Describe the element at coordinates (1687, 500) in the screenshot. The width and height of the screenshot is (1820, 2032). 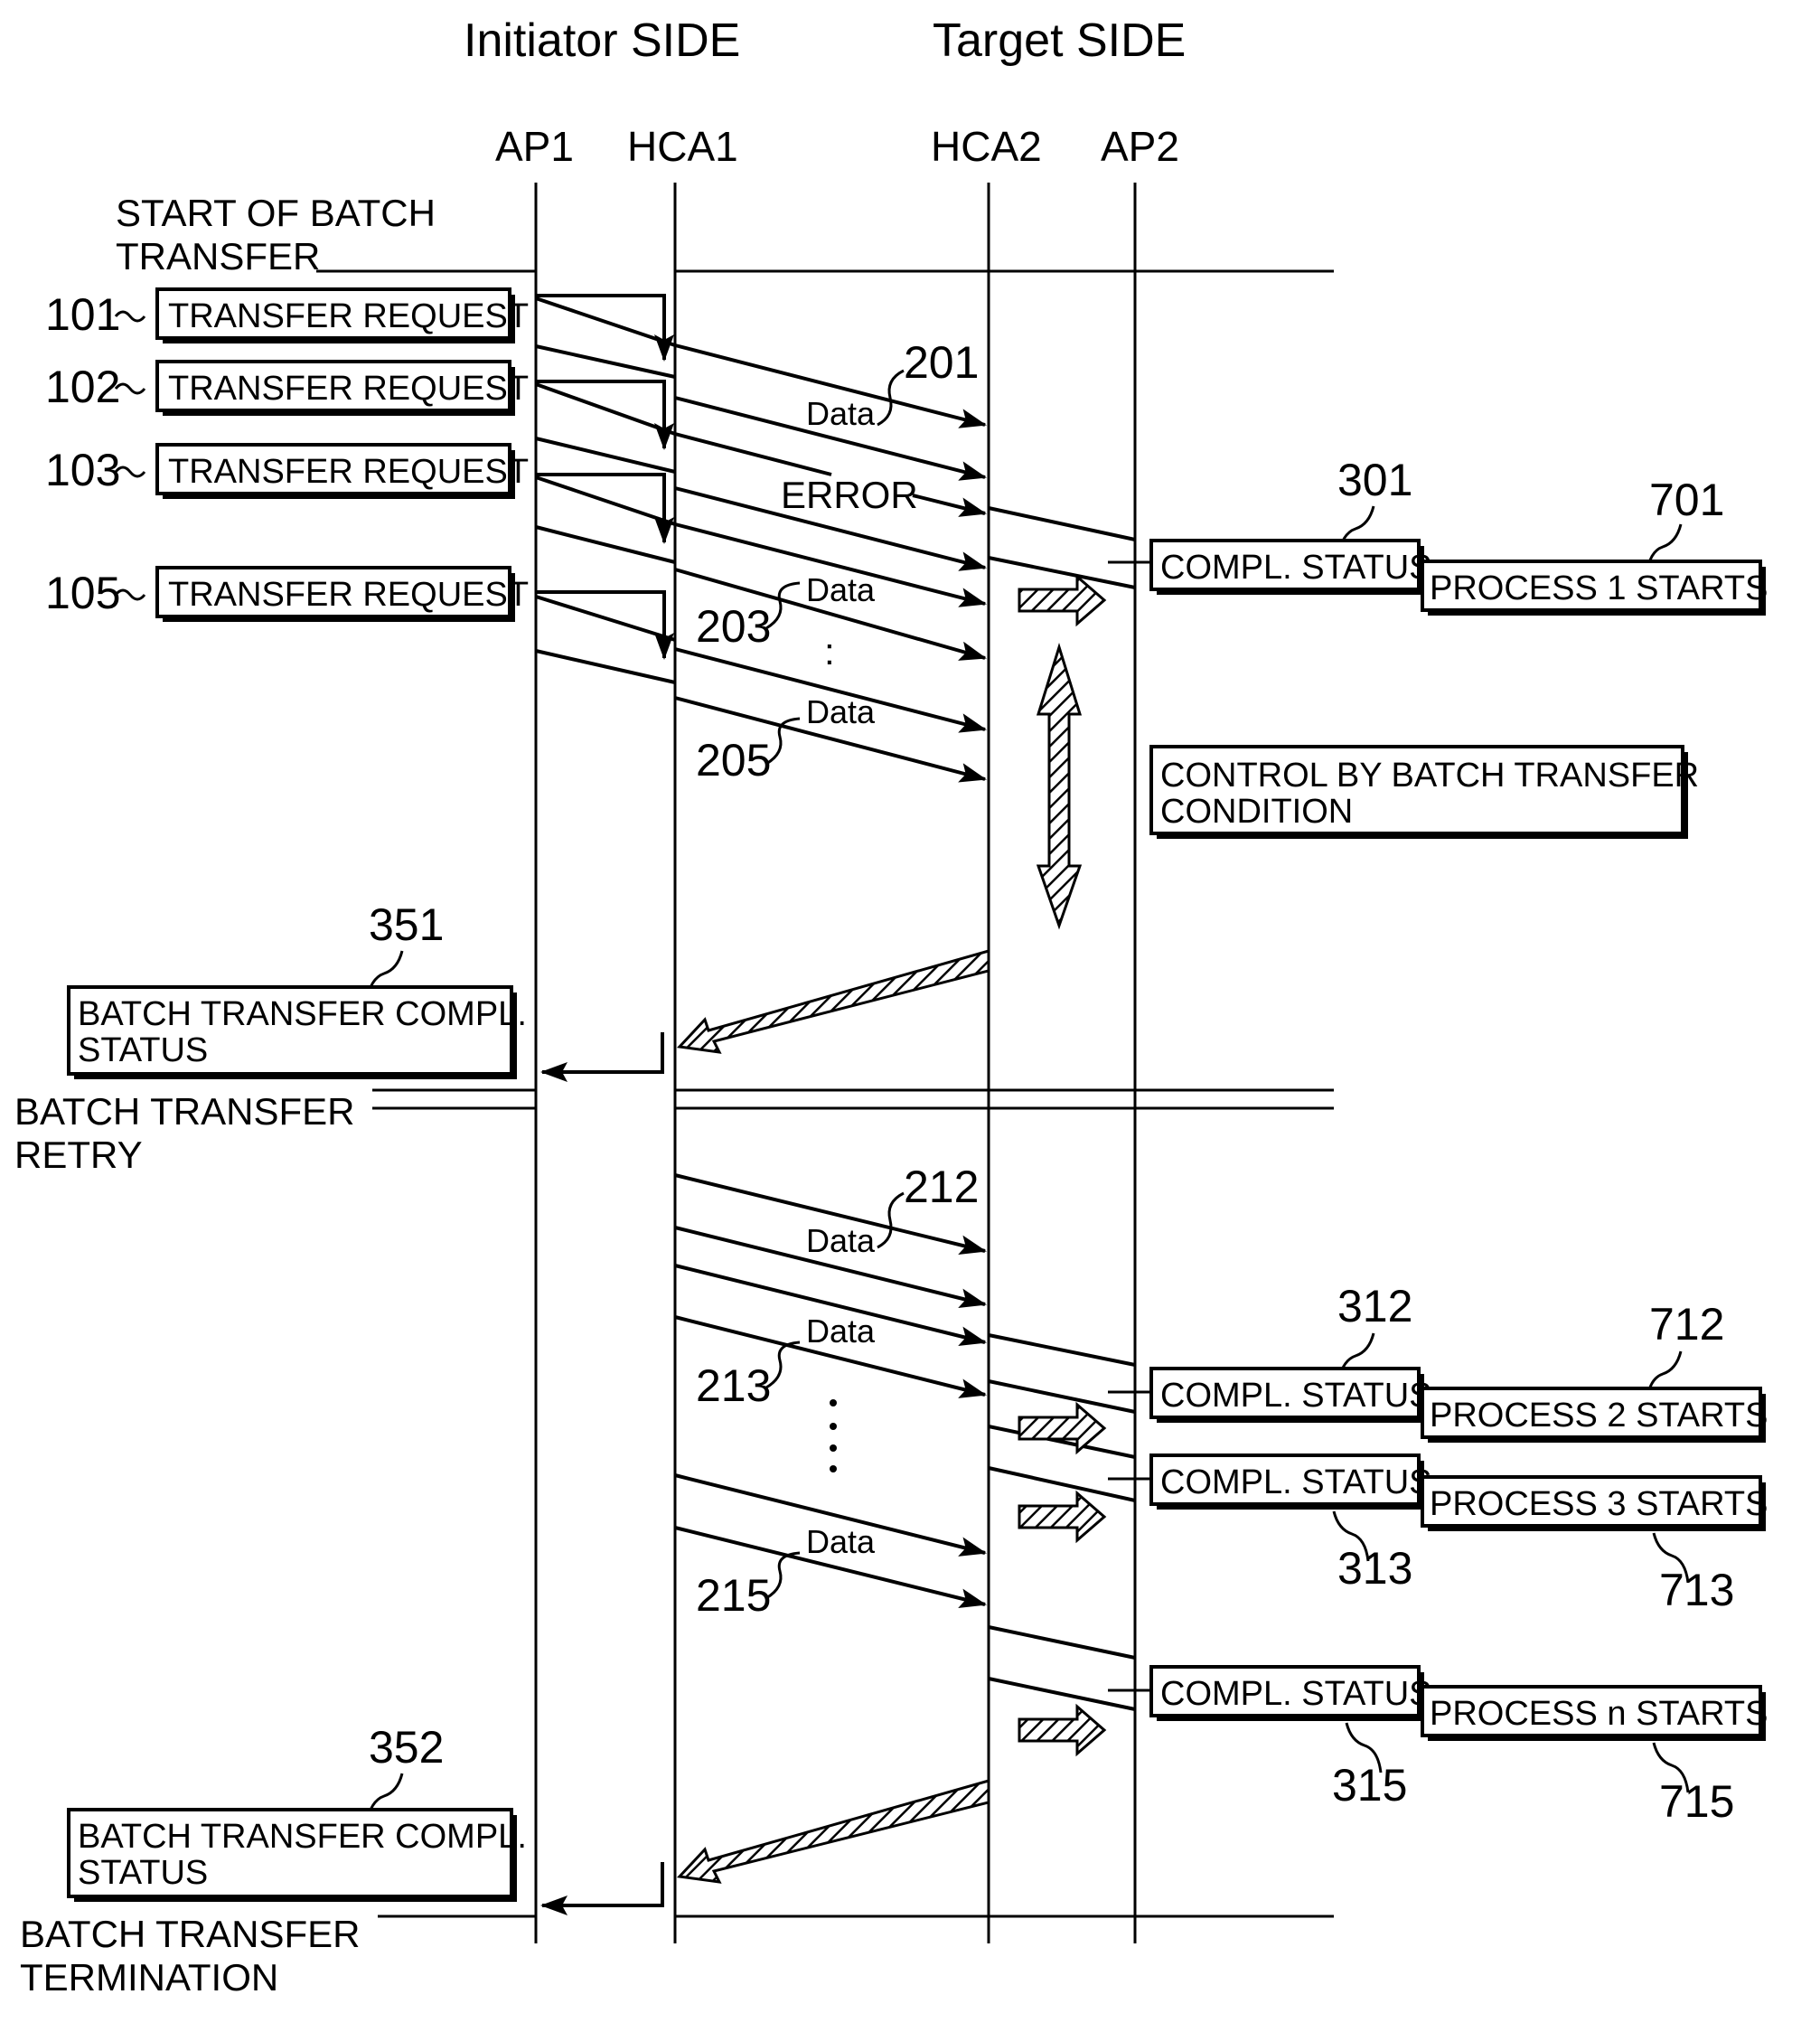
I see `ref-701: 701` at that location.